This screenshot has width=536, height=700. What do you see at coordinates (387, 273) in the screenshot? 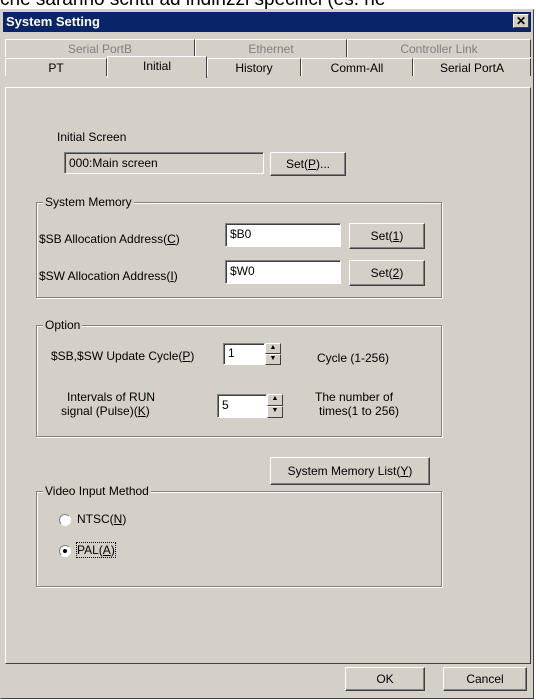
I see `sw-set-button: Set(2)` at bounding box center [387, 273].